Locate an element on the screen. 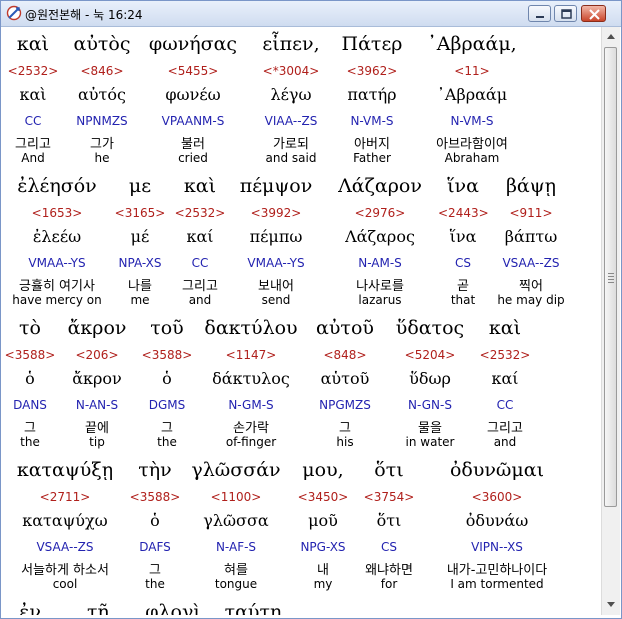  parsing-code: VIAA--ZS is located at coordinates (291, 121).